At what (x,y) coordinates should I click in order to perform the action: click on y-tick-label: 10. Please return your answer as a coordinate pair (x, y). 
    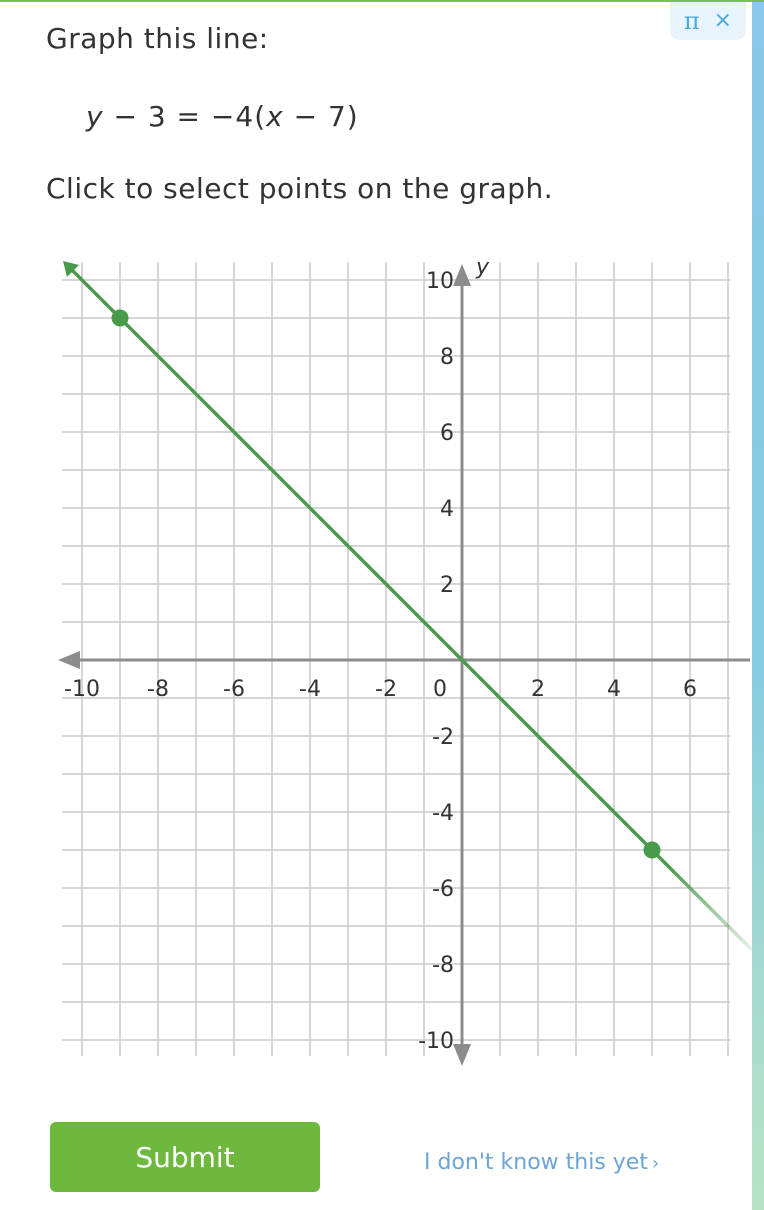
    Looking at the image, I should click on (440, 281).